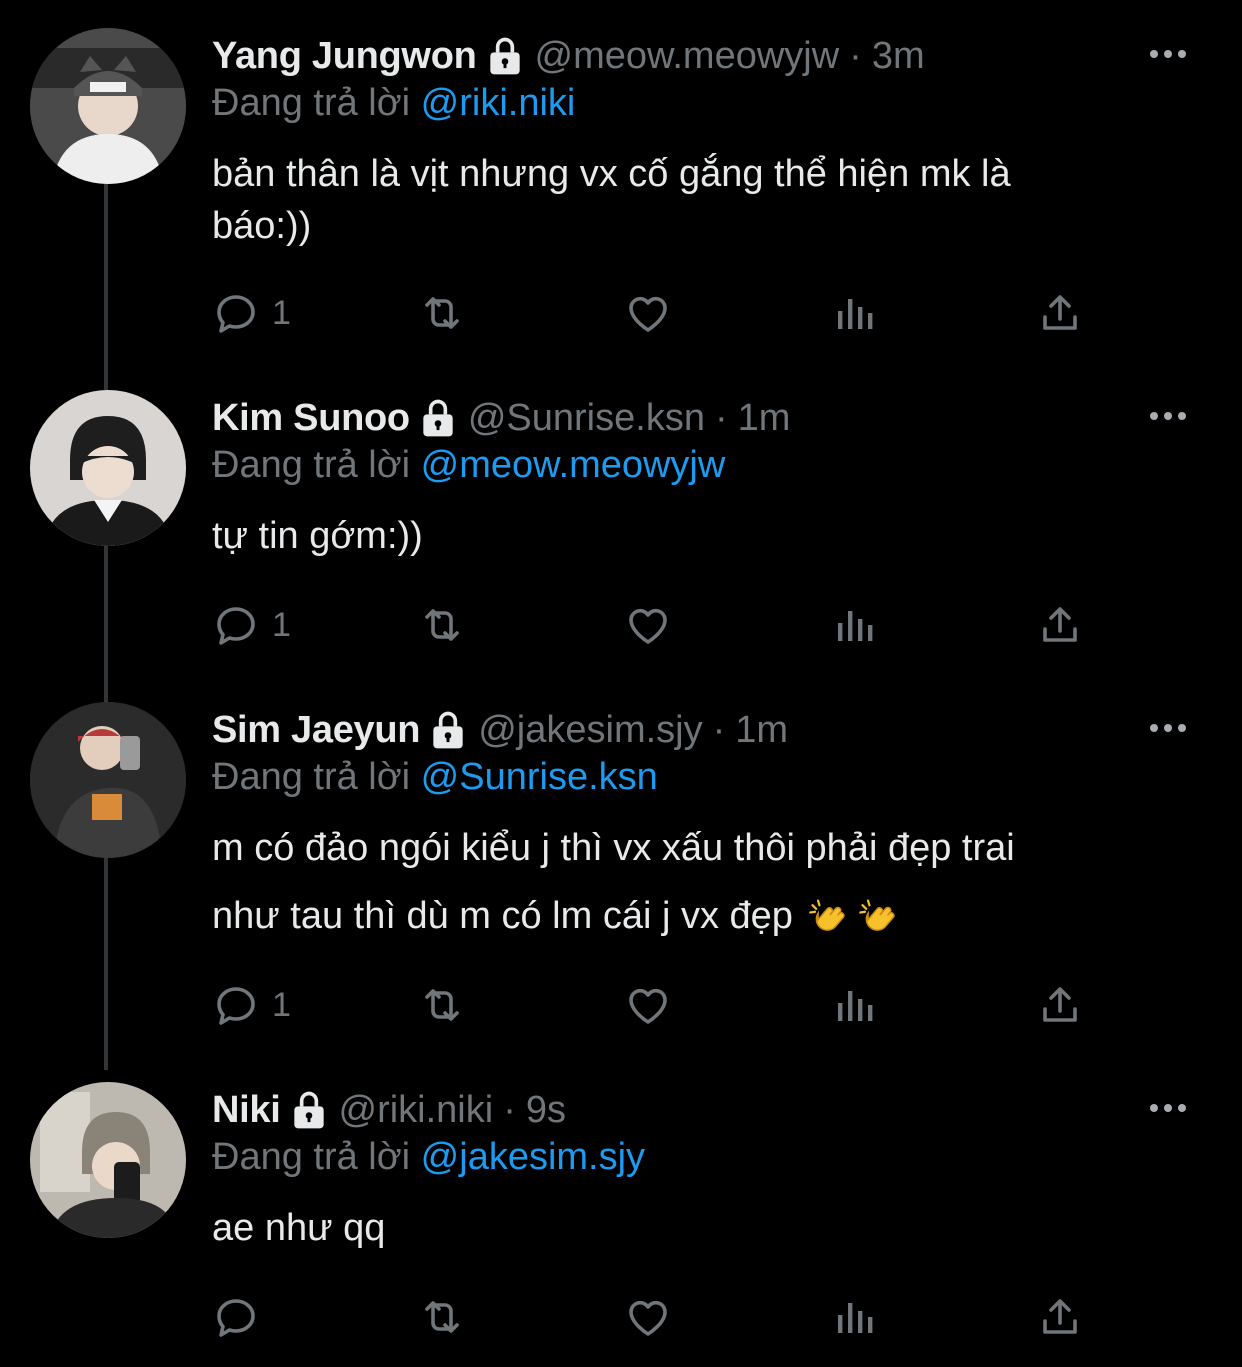  Describe the element at coordinates (707, 1162) in the screenshot. I see `reply-context: Đang trả lời @jakesim.sjy` at that location.